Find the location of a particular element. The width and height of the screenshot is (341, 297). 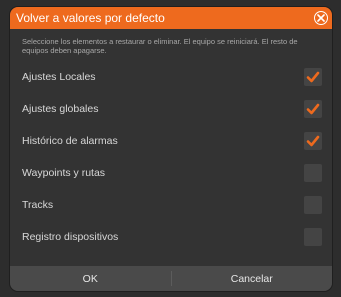

option-row: Tracks is located at coordinates (171, 205).